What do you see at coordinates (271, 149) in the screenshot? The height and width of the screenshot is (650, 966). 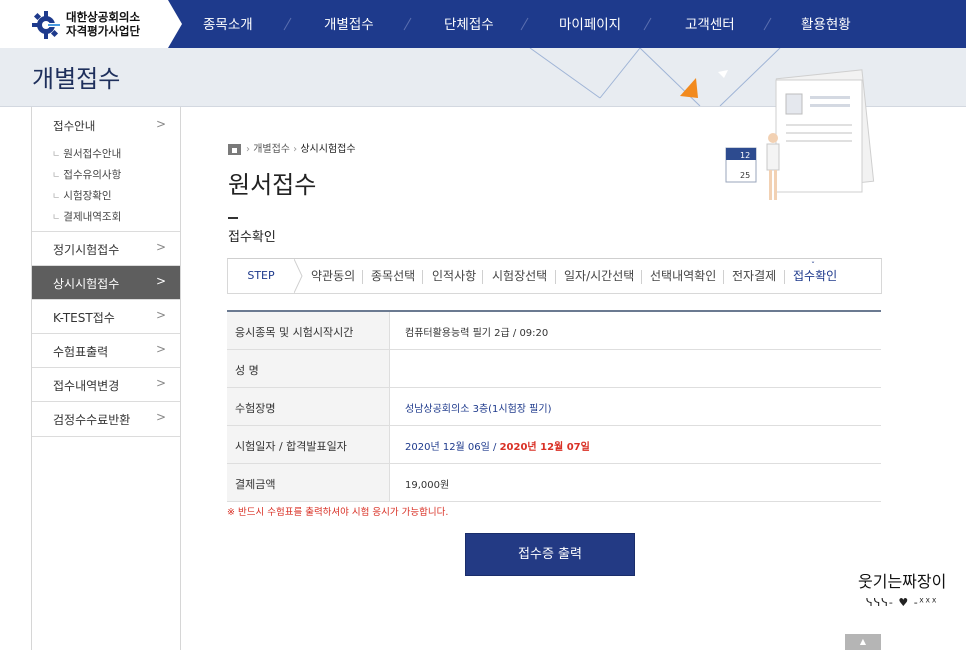 I see `breadcrumb-level-1: 개별접수` at bounding box center [271, 149].